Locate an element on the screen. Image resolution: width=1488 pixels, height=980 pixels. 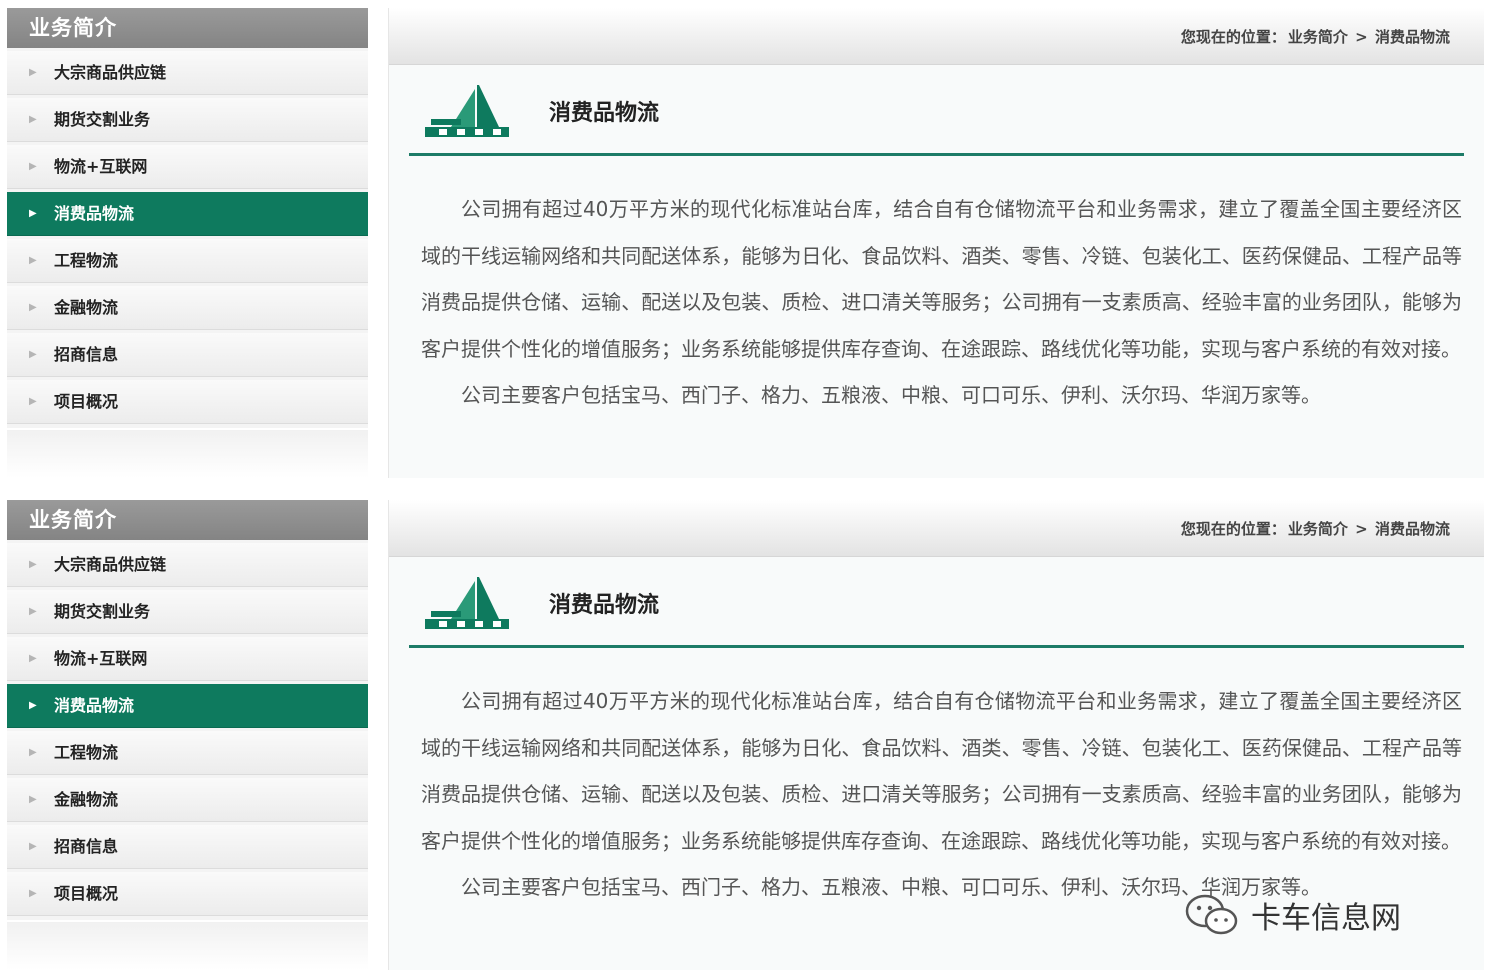
watermark: 卡车信息网 is located at coordinates (1293, 915).